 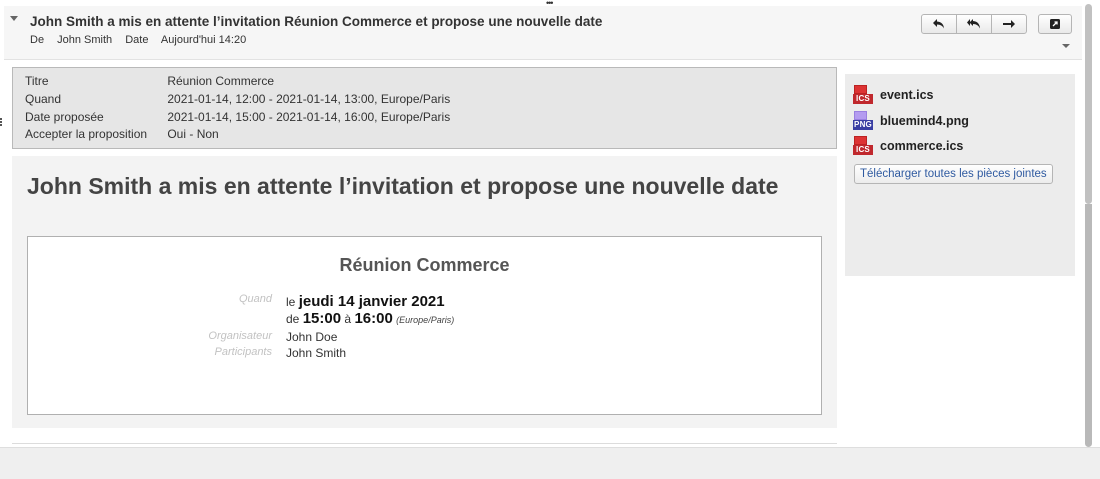 What do you see at coordinates (371, 301) in the screenshot?
I see `date-value: jeudi 14 janvier 2021` at bounding box center [371, 301].